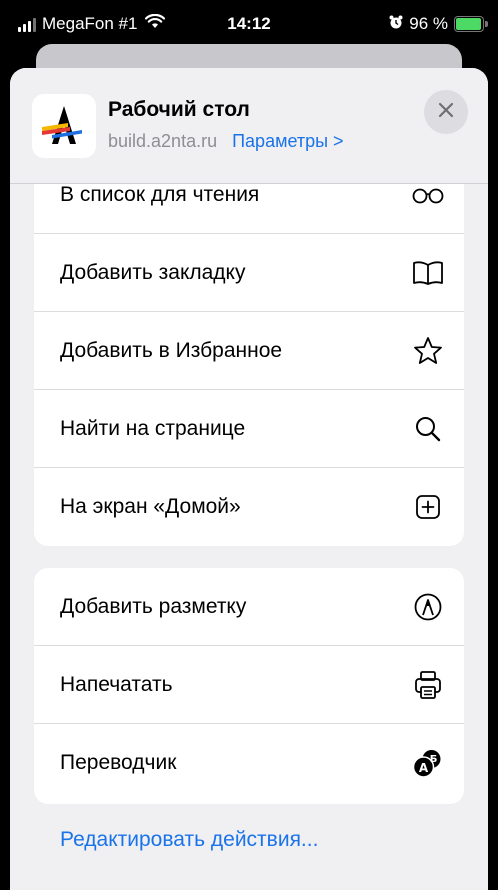 The image size is (498, 890). What do you see at coordinates (428, 23) in the screenshot?
I see `battery-percent: 96 %` at bounding box center [428, 23].